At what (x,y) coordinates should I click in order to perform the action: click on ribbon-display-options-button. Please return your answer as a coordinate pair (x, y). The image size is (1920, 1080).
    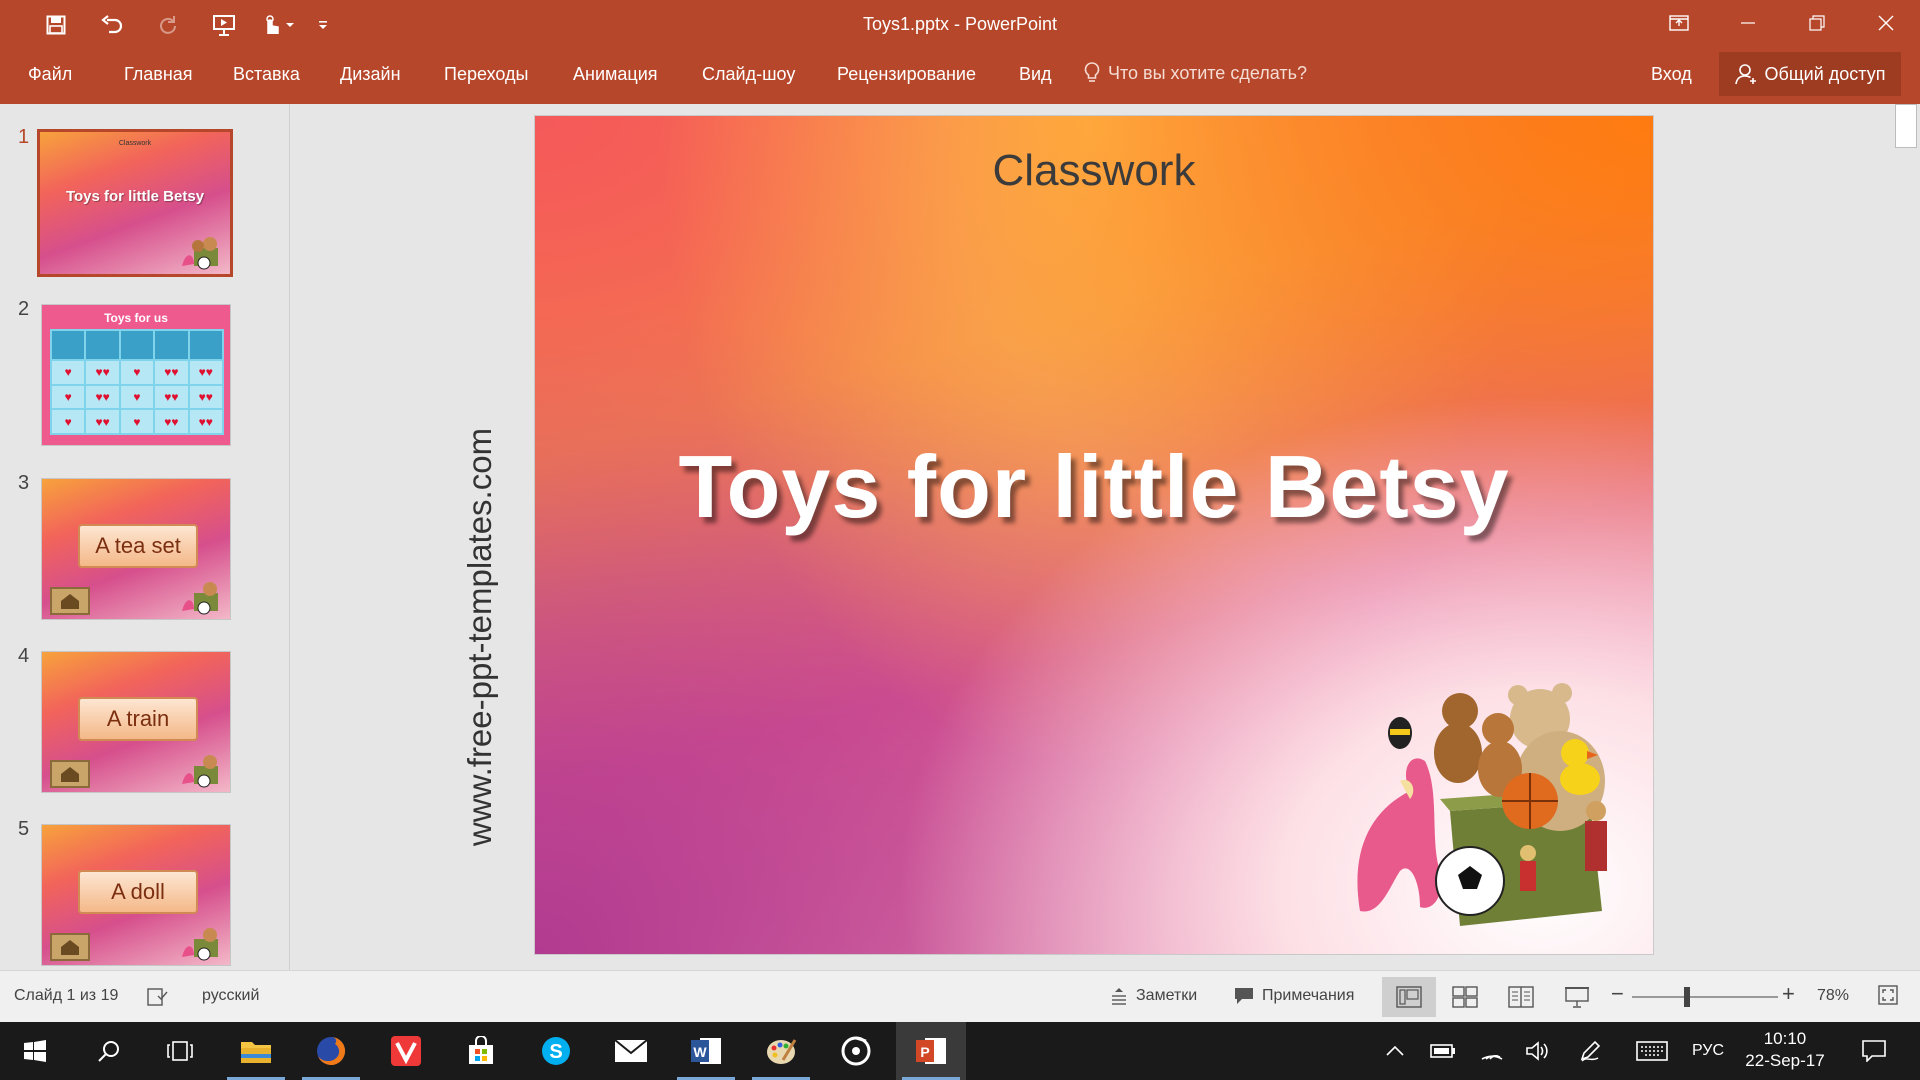
    Looking at the image, I should click on (1678, 23).